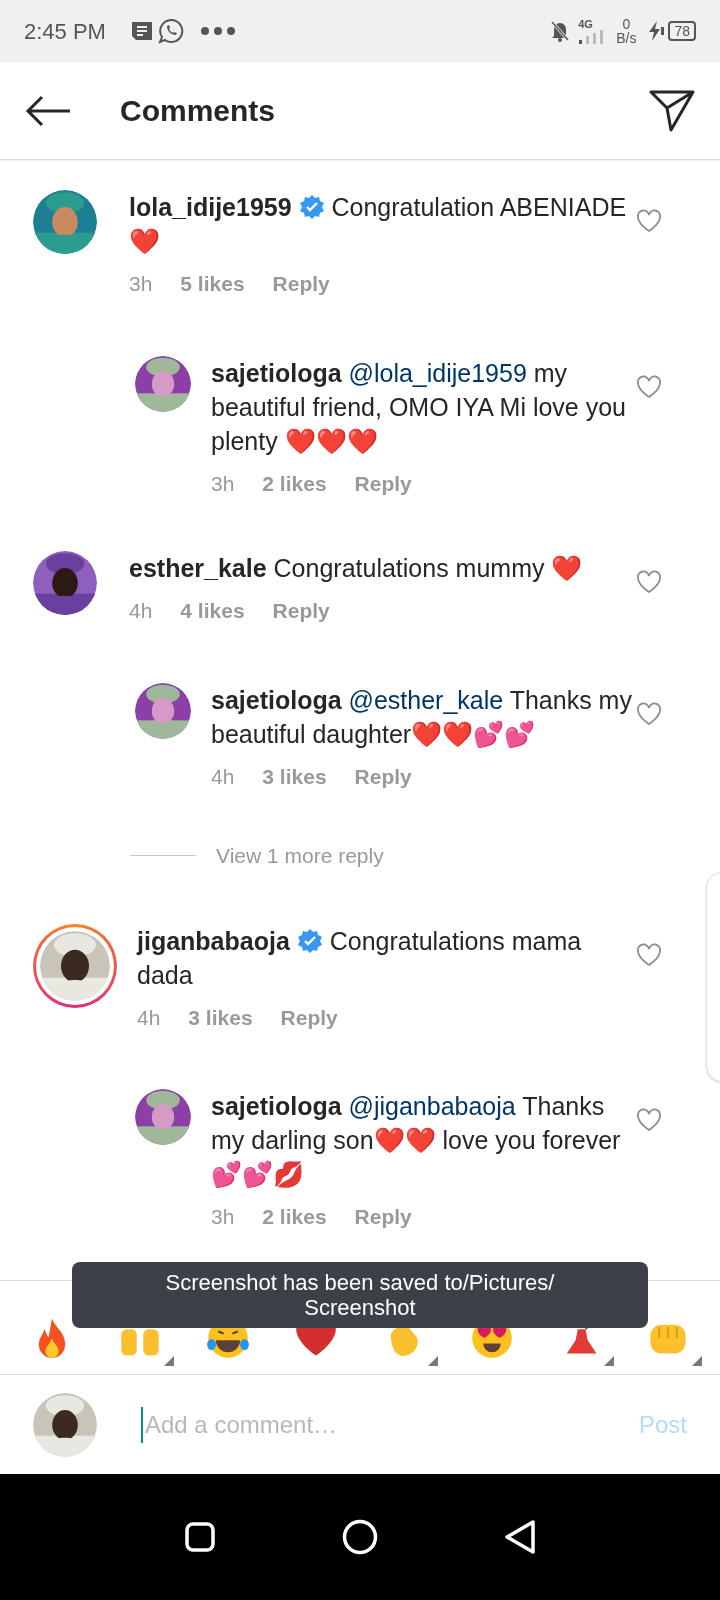  Describe the element at coordinates (437, 372) in the screenshot. I see `mention-link: @lola_idije1959` at that location.